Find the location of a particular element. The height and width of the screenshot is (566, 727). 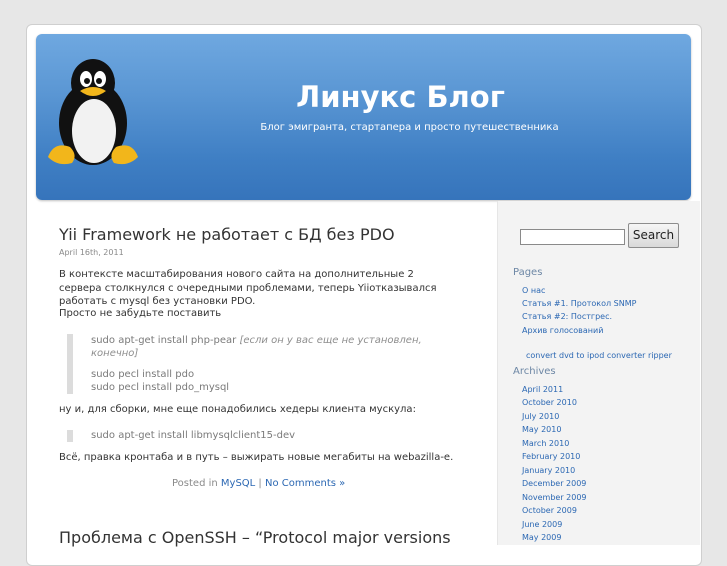

page-link-postgres: Статья #2: Постгрес. is located at coordinates (567, 316).